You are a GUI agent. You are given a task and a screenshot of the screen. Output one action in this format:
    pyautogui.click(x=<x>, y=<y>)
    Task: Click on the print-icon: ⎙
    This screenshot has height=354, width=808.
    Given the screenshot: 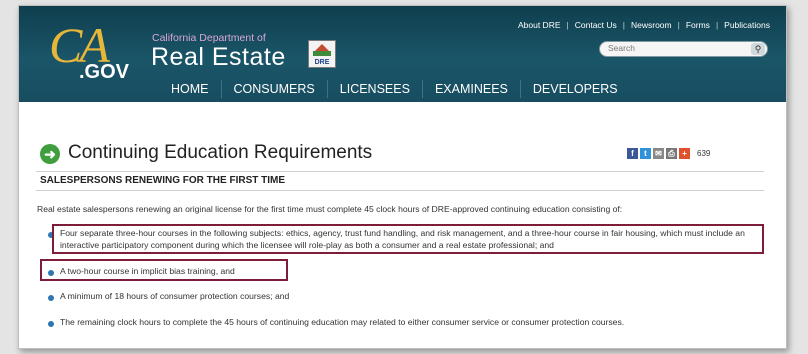 What is the action you would take?
    pyautogui.click(x=671, y=153)
    